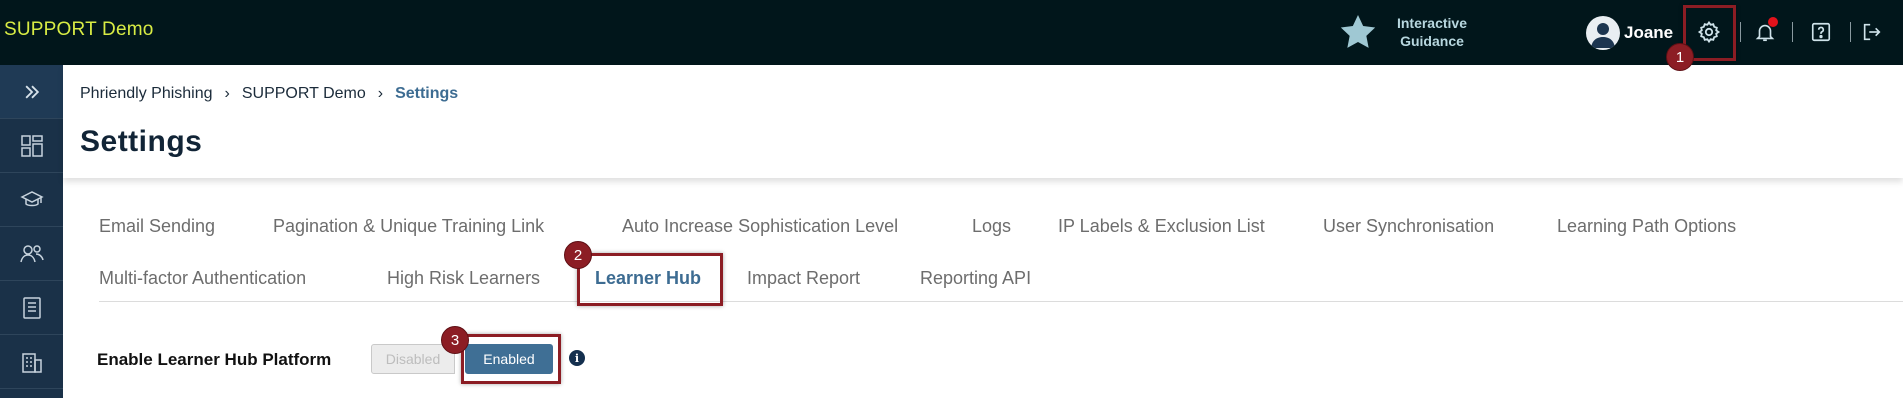 The image size is (1903, 398). Describe the element at coordinates (202, 278) in the screenshot. I see `tab-multi-factor-authentication: Multi-factor Authentication` at that location.